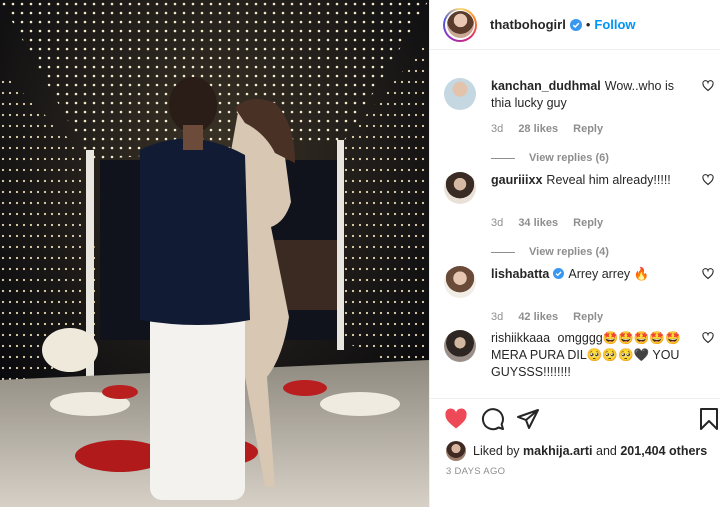  What do you see at coordinates (493, 419) in the screenshot?
I see `comment-bubble-icon` at bounding box center [493, 419].